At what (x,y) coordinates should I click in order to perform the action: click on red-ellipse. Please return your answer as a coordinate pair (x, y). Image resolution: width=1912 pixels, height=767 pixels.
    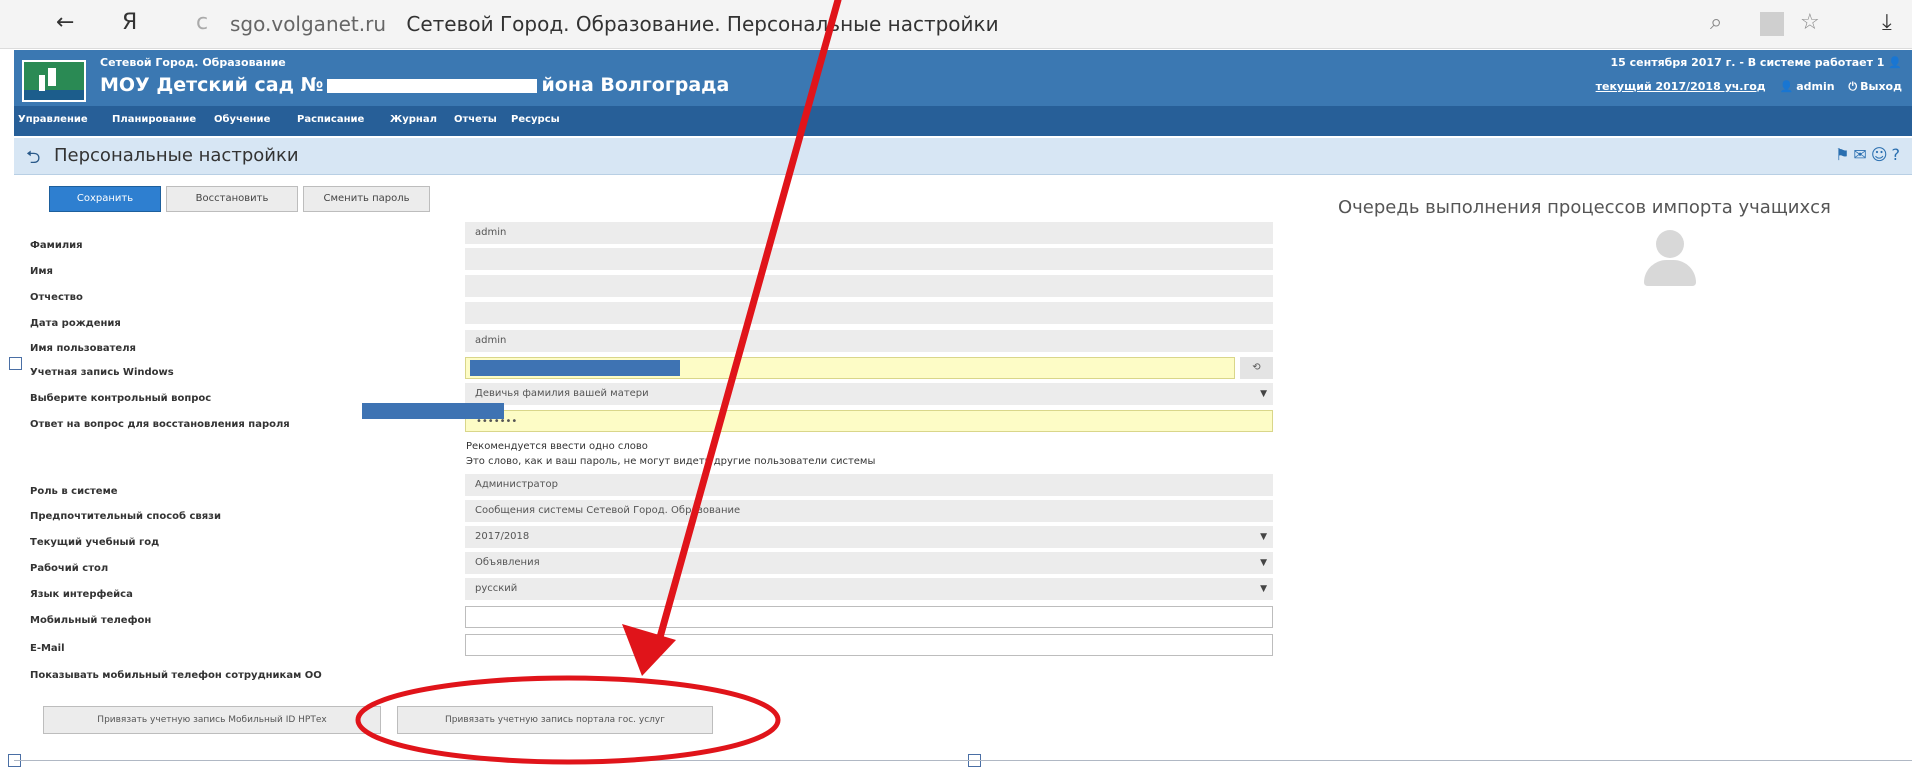
    Looking at the image, I should click on (568, 720).